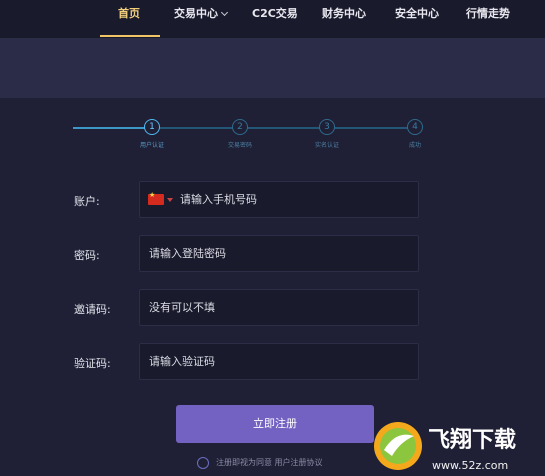  What do you see at coordinates (152, 127) in the screenshot?
I see `step-1-circle: 1` at bounding box center [152, 127].